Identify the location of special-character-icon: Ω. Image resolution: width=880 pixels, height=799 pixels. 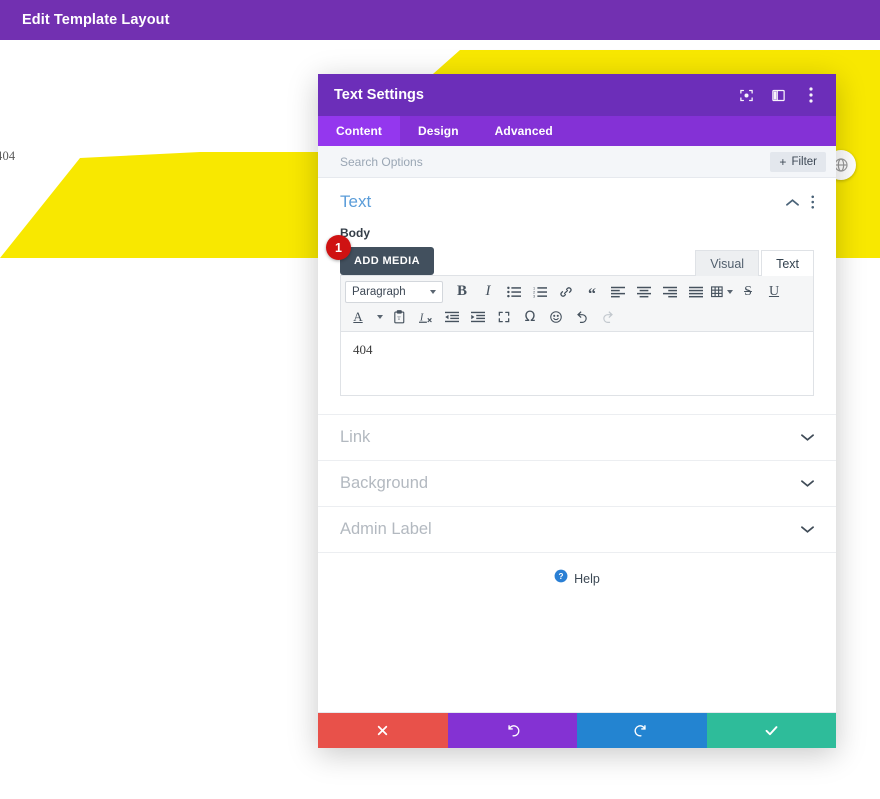
(530, 317).